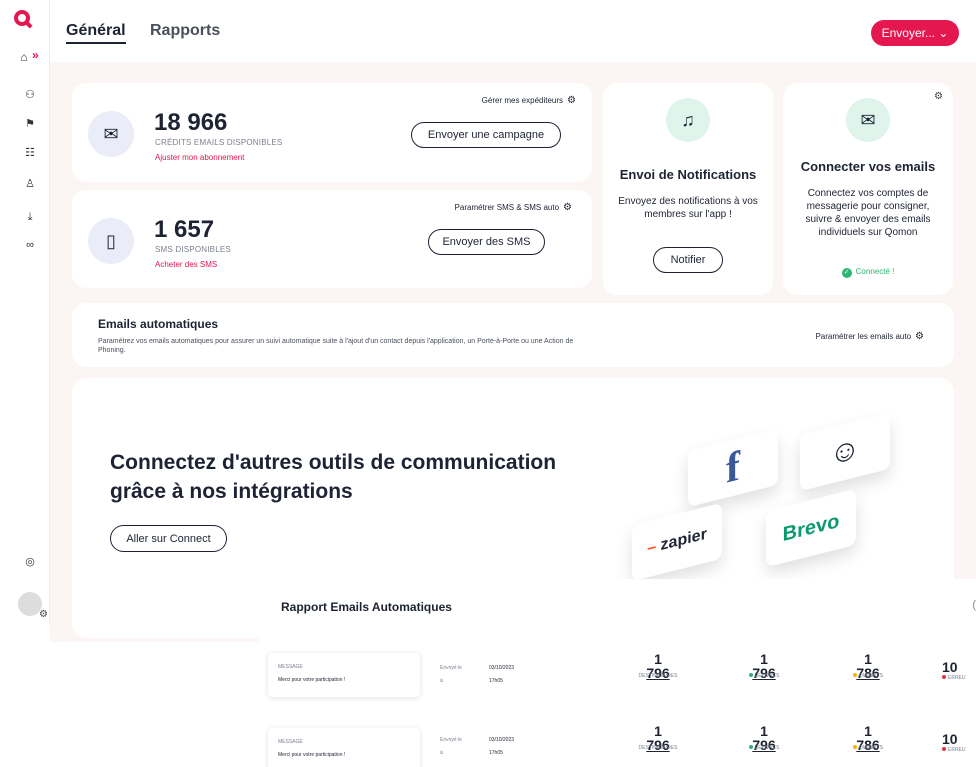 This screenshot has height=767, width=976. Describe the element at coordinates (30, 184) in the screenshot. I see `user-icon: ♙` at that location.